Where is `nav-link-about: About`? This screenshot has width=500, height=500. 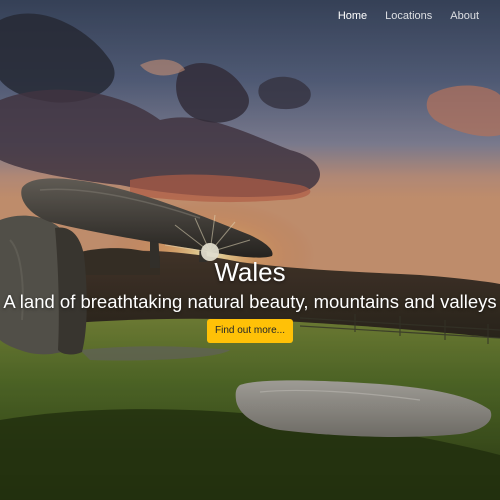
nav-link-about: About is located at coordinates (464, 16).